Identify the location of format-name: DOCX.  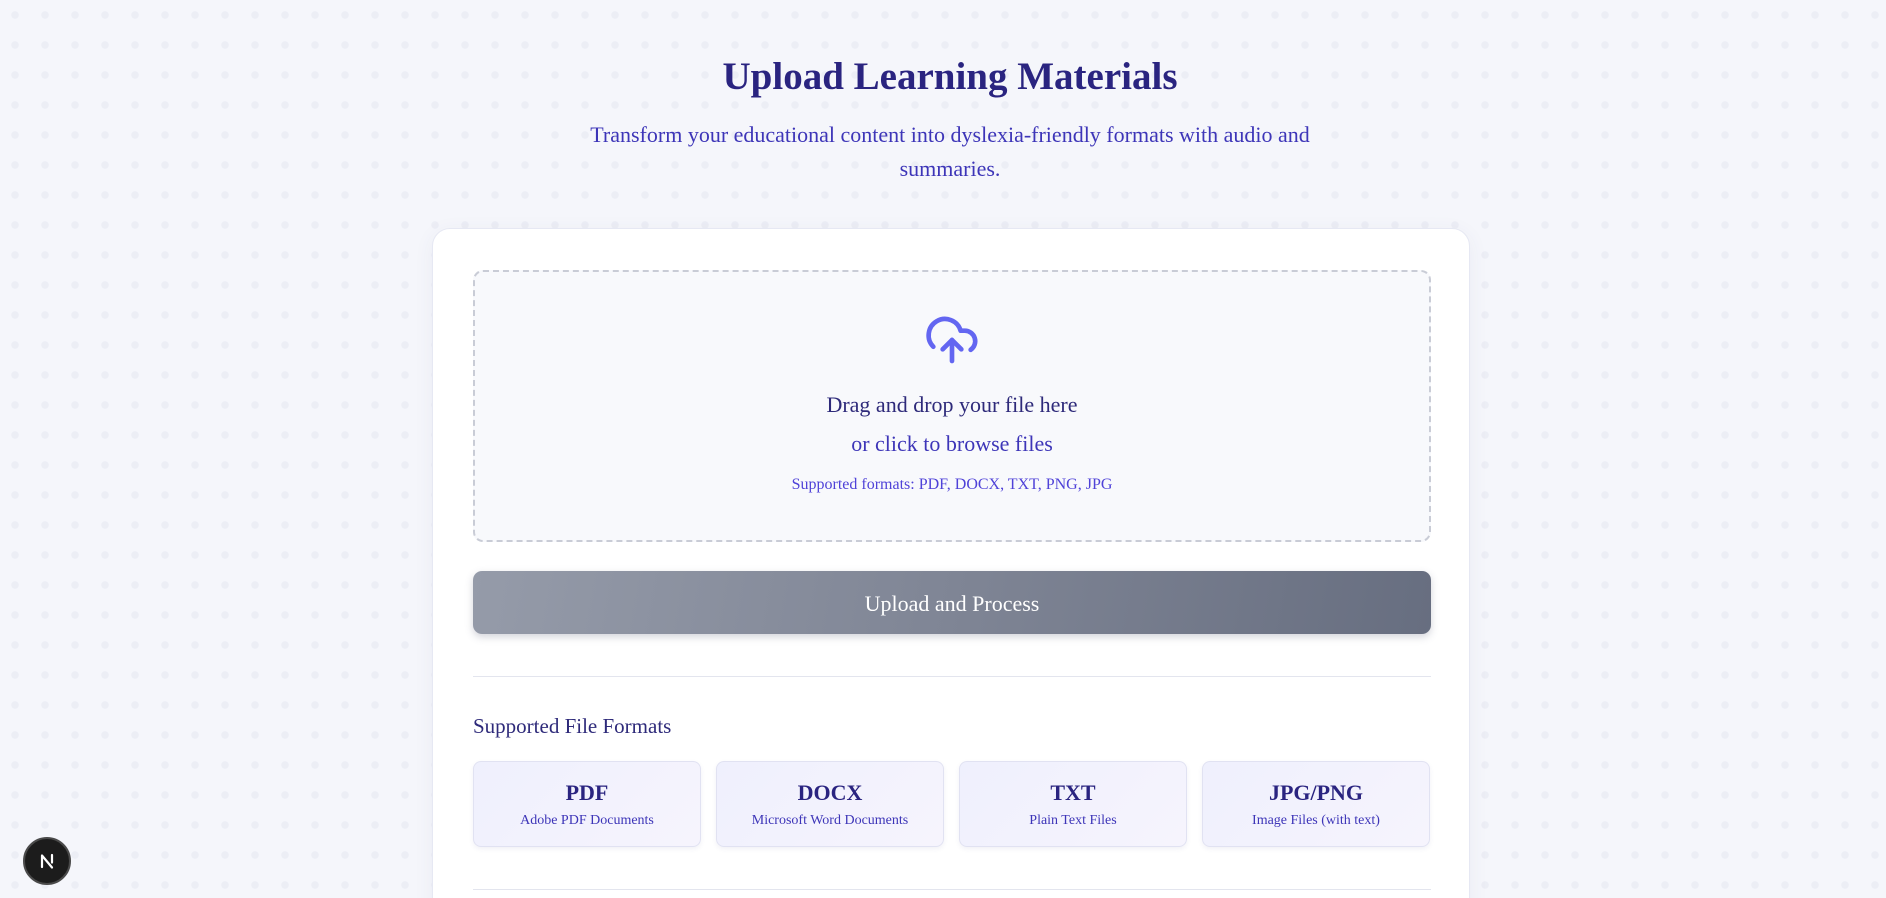
(830, 792).